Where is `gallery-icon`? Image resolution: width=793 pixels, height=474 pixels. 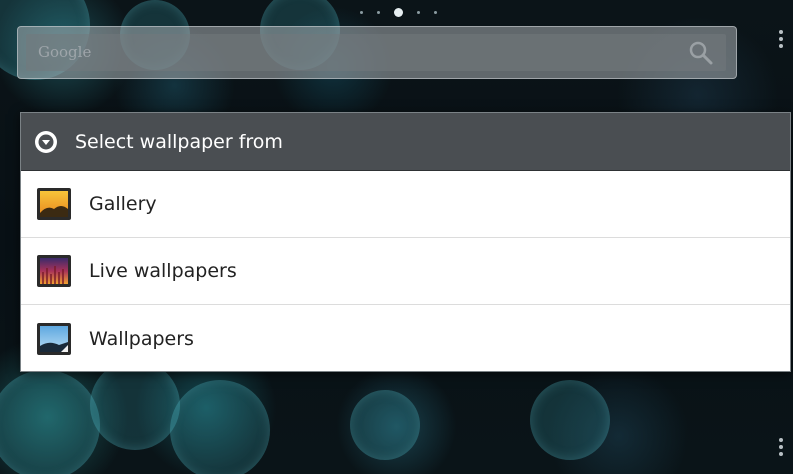 gallery-icon is located at coordinates (54, 204).